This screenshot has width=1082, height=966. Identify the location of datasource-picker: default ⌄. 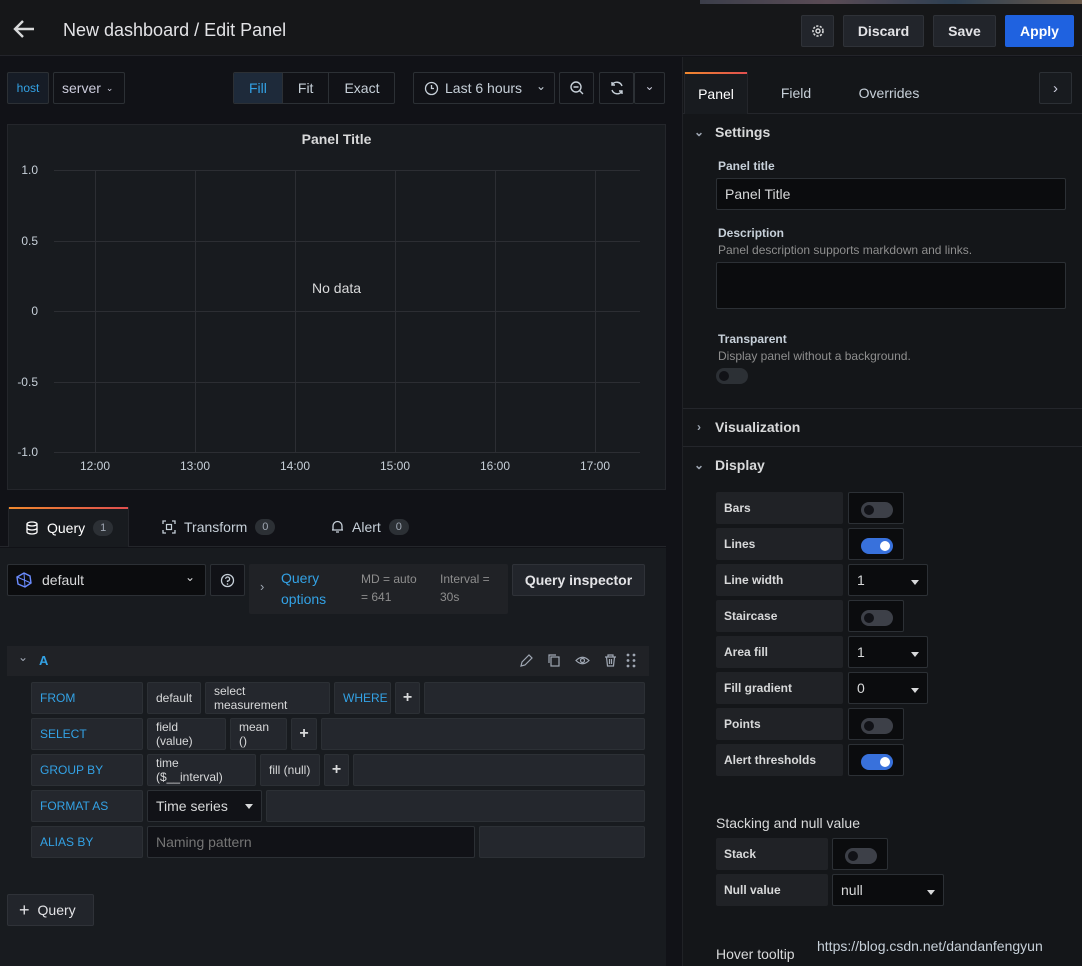
(106, 580).